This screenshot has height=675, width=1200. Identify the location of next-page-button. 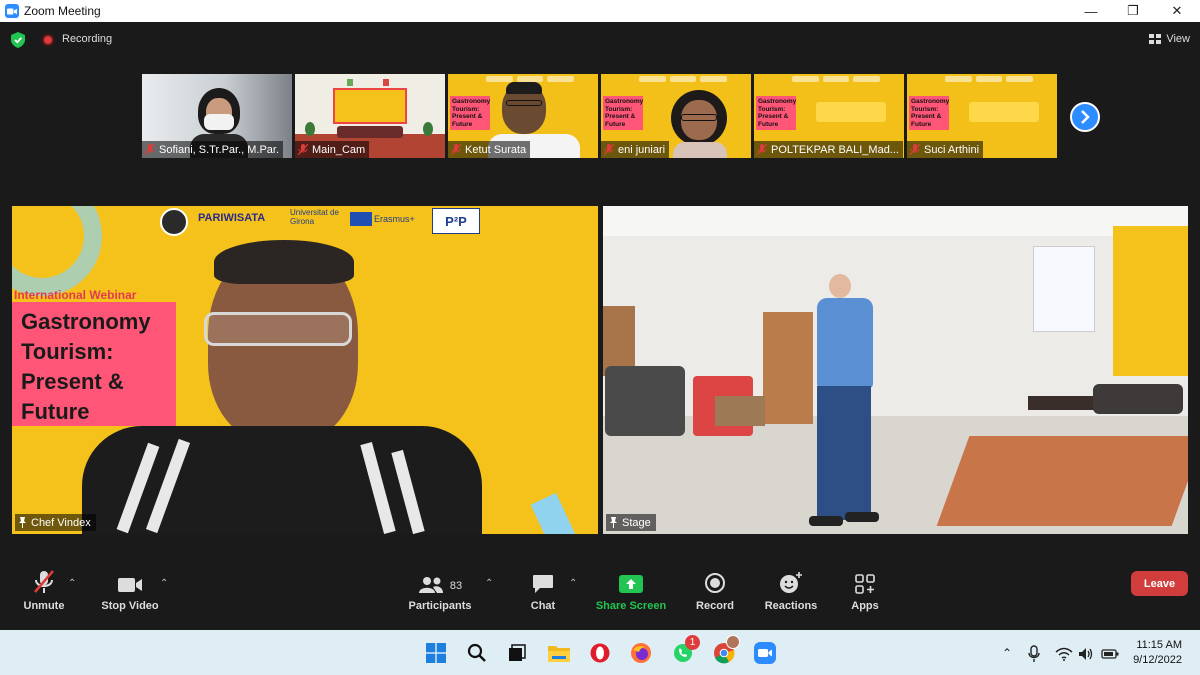
(1085, 117).